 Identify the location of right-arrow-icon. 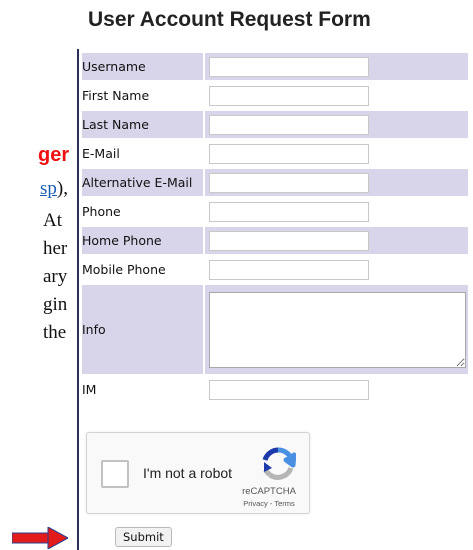
(40, 538).